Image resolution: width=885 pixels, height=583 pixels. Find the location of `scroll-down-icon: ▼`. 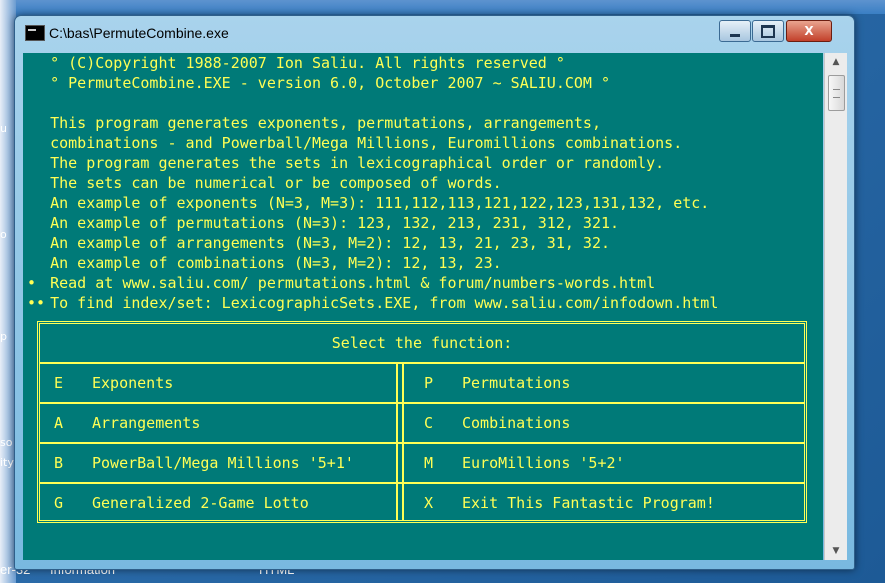

scroll-down-icon: ▼ is located at coordinates (836, 551).